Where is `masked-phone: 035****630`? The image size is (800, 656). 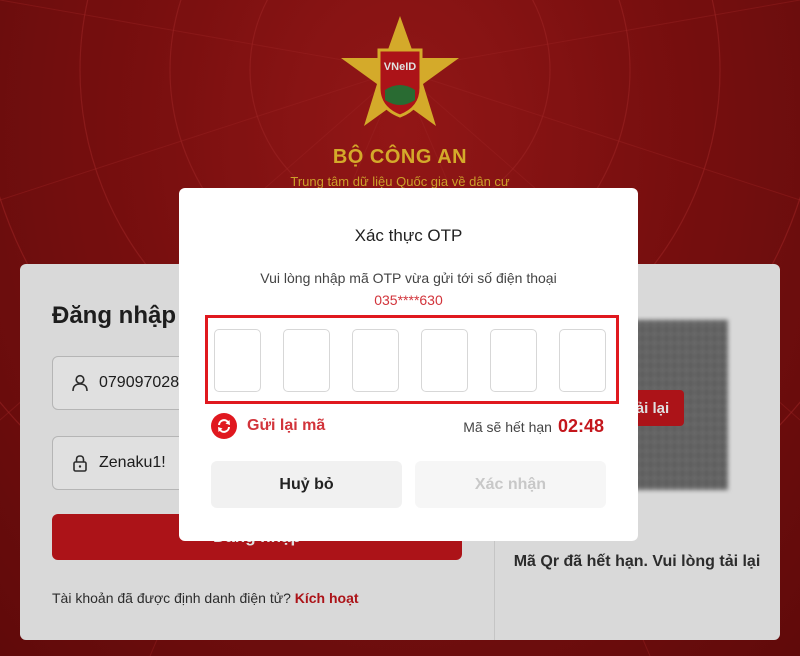
masked-phone: 035****630 is located at coordinates (408, 300).